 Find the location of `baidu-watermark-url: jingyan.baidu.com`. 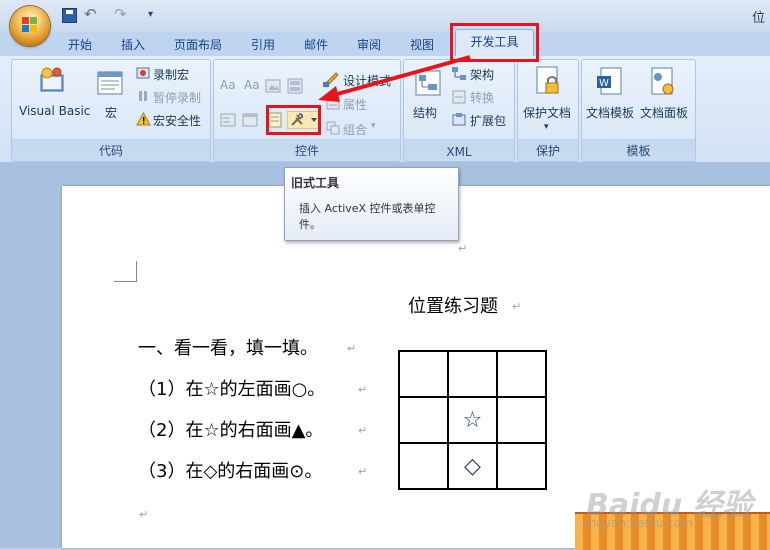

baidu-watermark-url: jingyan.baidu.com is located at coordinates (637, 523).